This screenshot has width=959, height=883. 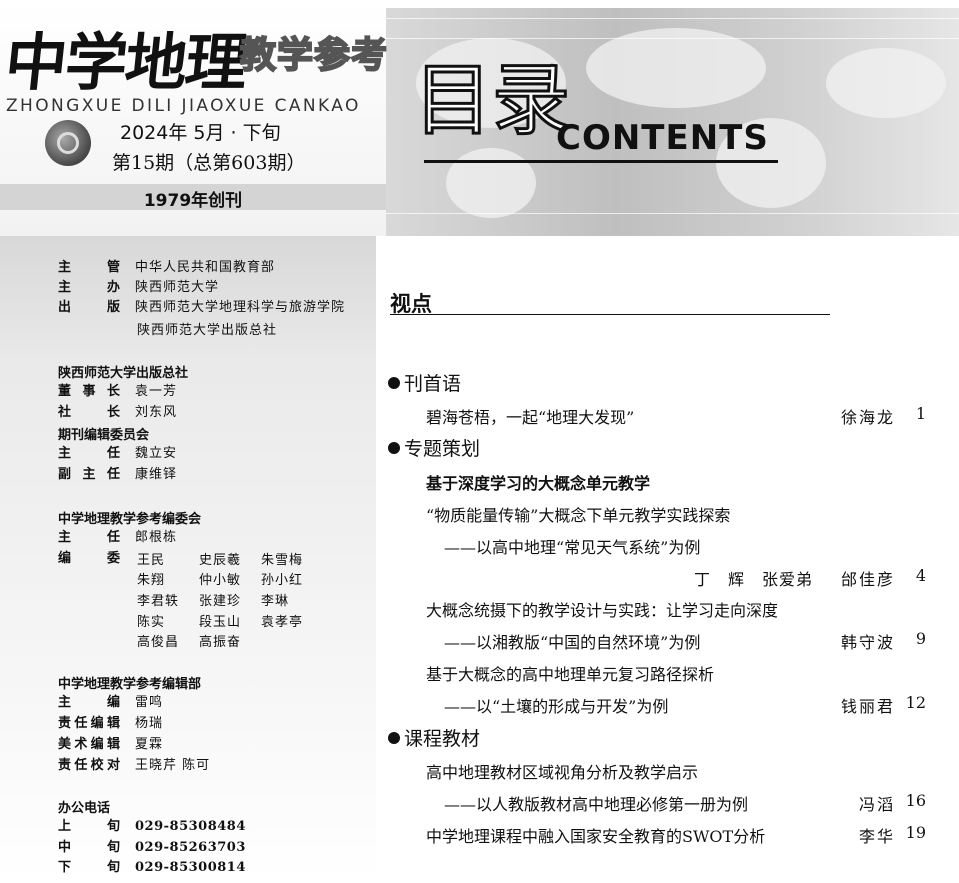 What do you see at coordinates (220, 580) in the screenshot?
I see `board-member: 仲小敏` at bounding box center [220, 580].